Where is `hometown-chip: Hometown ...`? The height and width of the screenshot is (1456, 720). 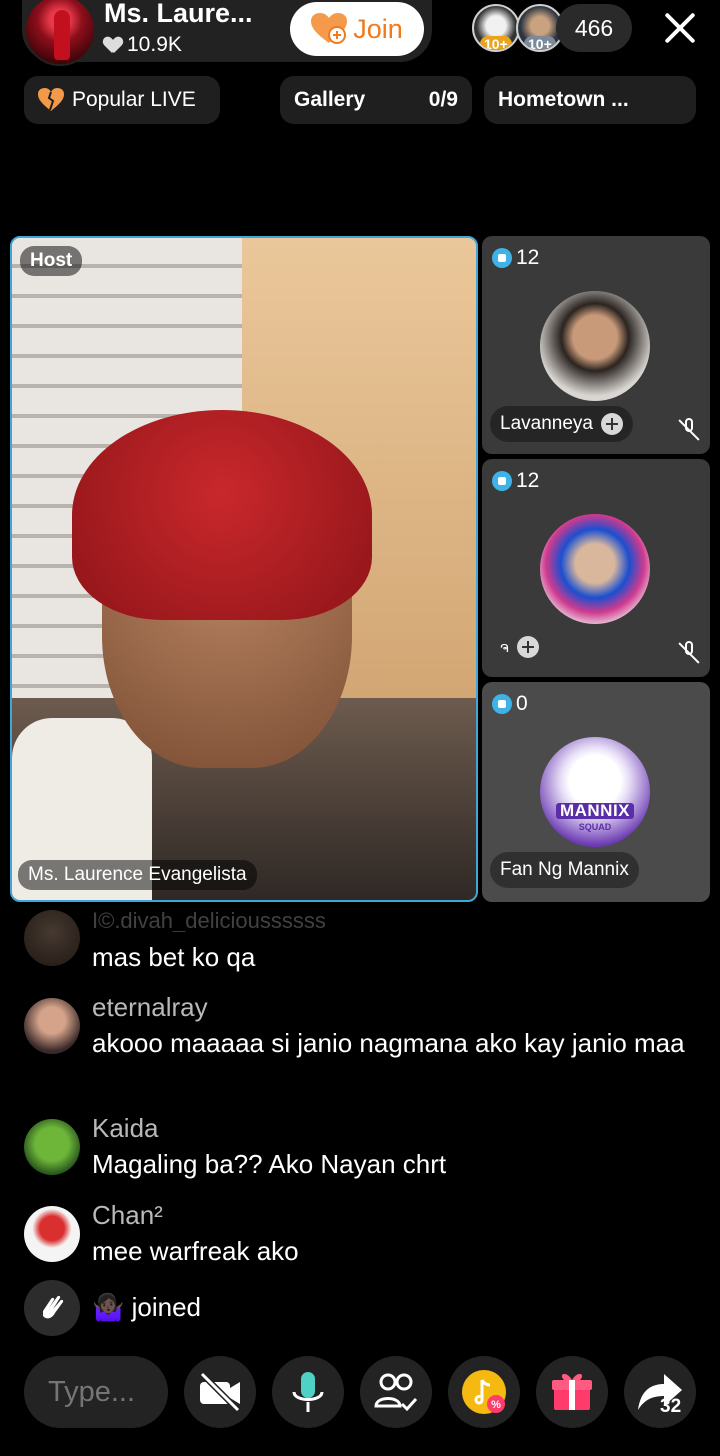 hometown-chip: Hometown ... is located at coordinates (590, 100).